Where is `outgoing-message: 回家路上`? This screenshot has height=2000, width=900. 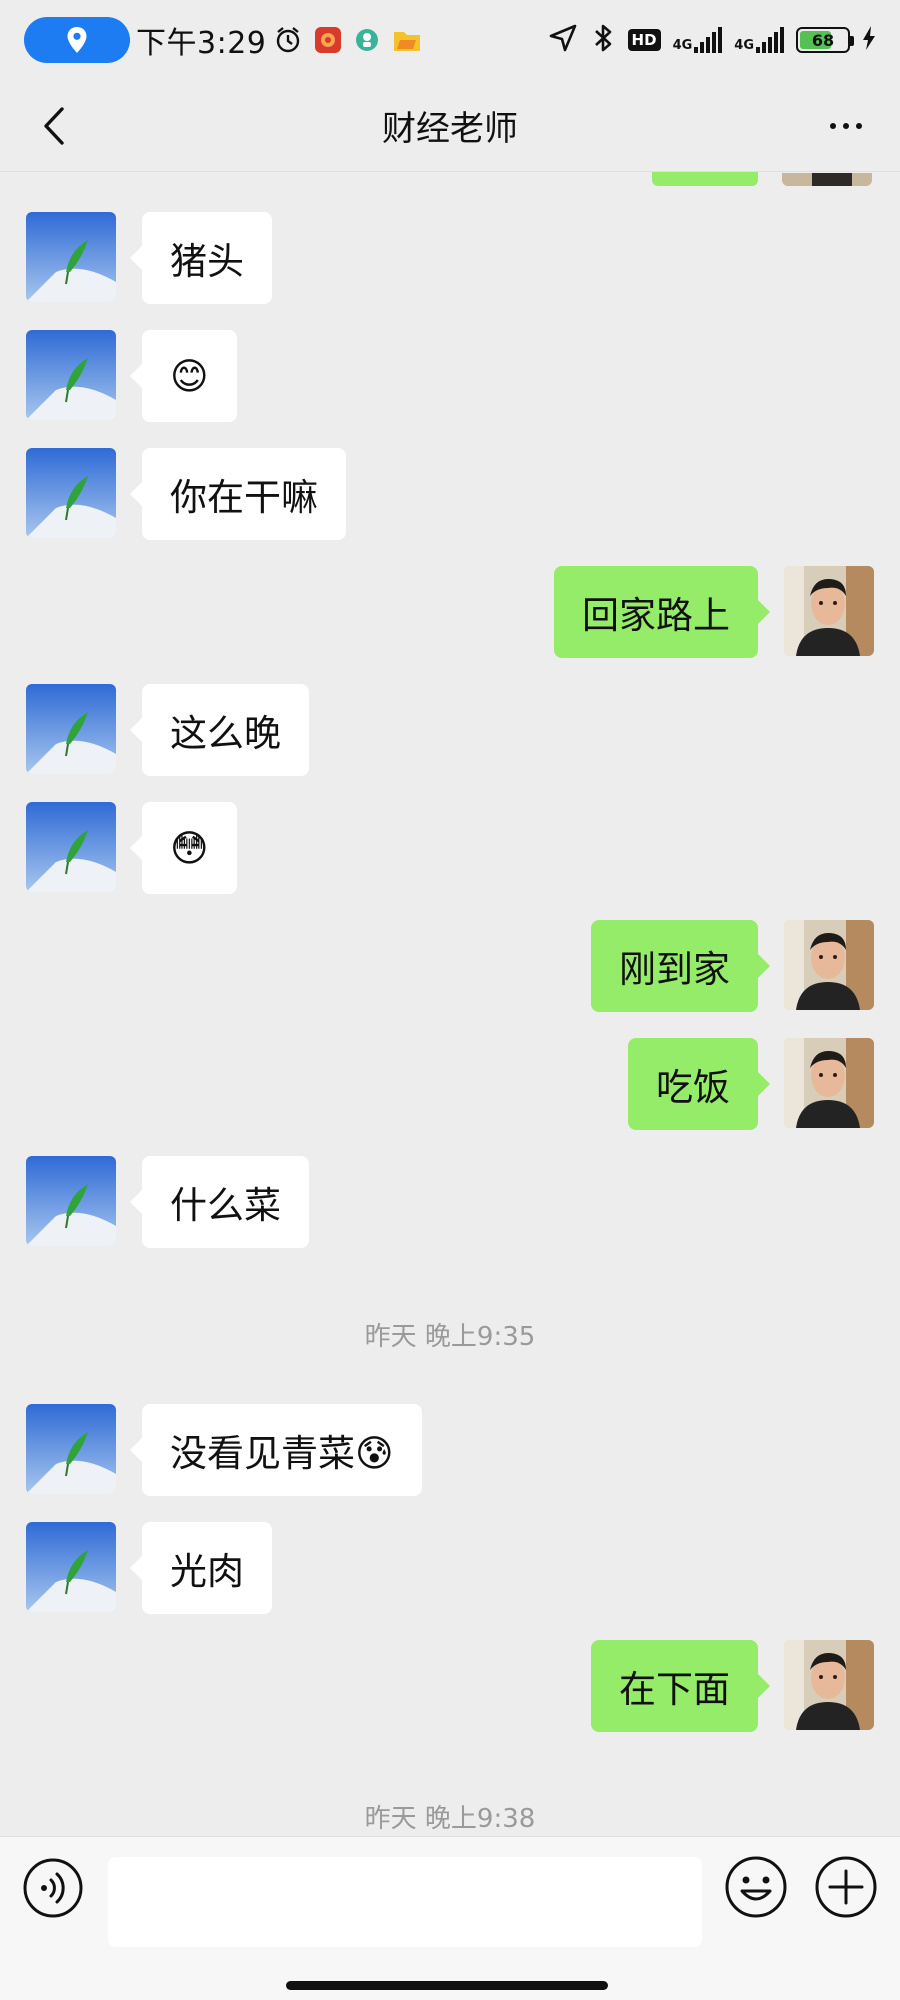
outgoing-message: 回家路上 is located at coordinates (450, 612).